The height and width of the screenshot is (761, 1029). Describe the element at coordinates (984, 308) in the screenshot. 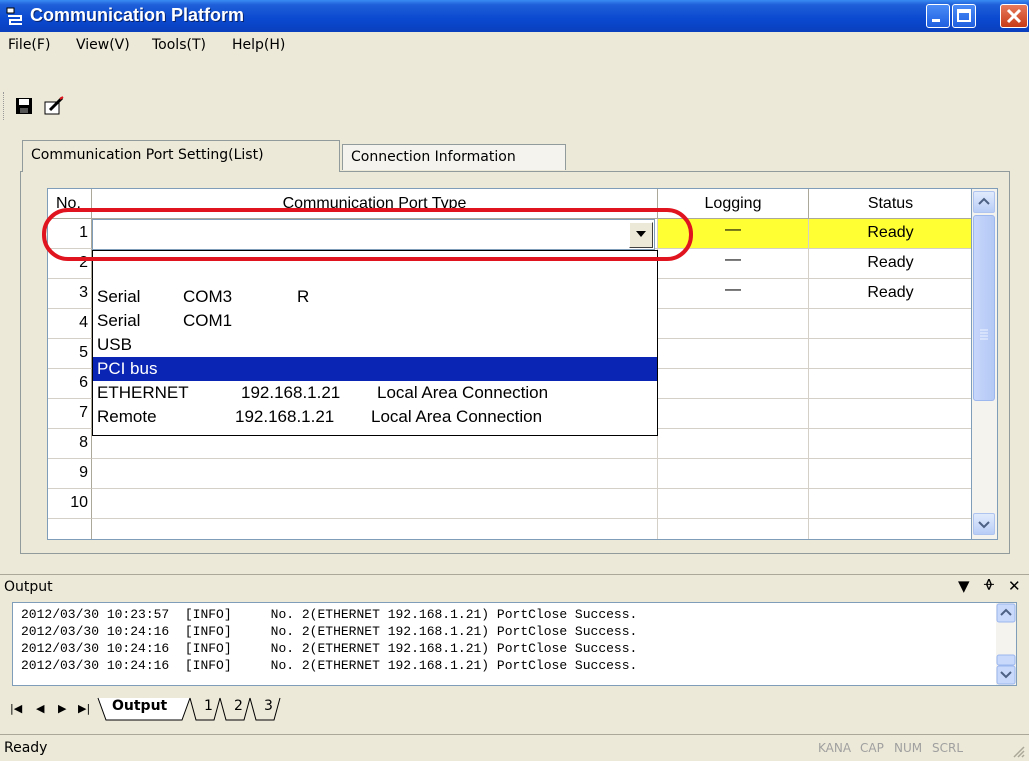

I see `scroll-thumb` at that location.